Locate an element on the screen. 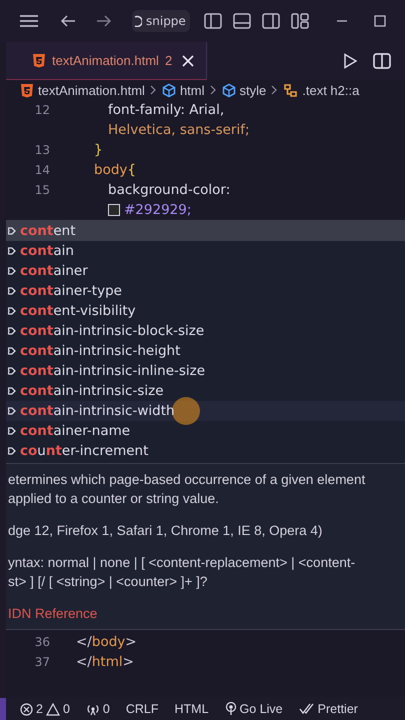  line-number: 13 is located at coordinates (42, 150).